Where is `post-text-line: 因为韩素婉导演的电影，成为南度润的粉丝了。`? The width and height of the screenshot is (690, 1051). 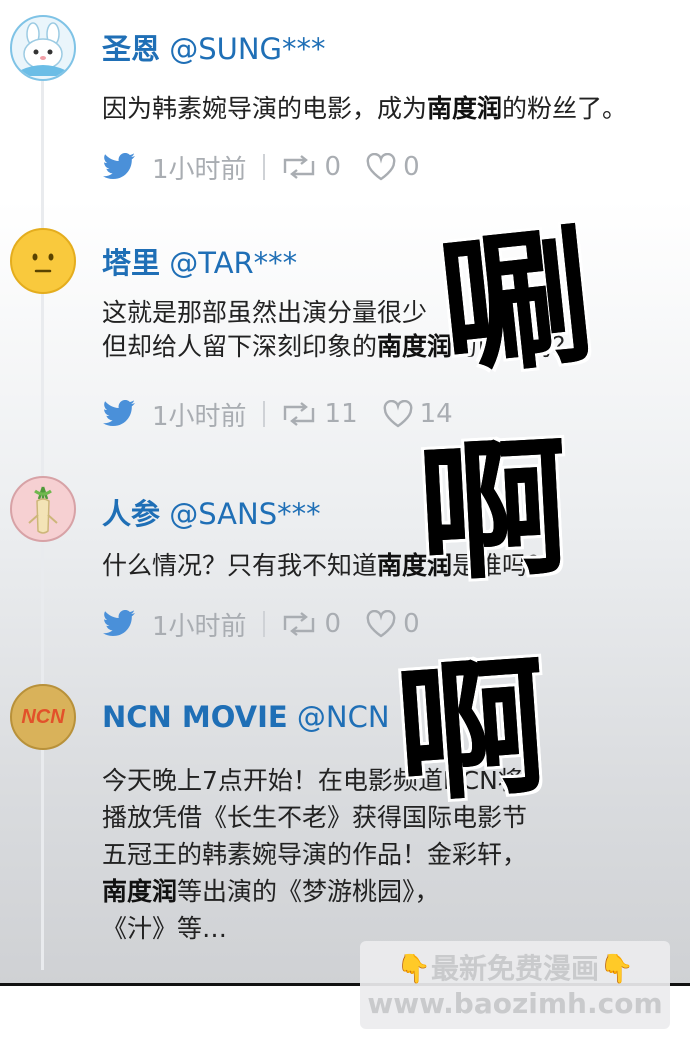
post-text-line: 因为韩素婉导演的电影，成为南度润的粉丝了。 is located at coordinates (364, 109).